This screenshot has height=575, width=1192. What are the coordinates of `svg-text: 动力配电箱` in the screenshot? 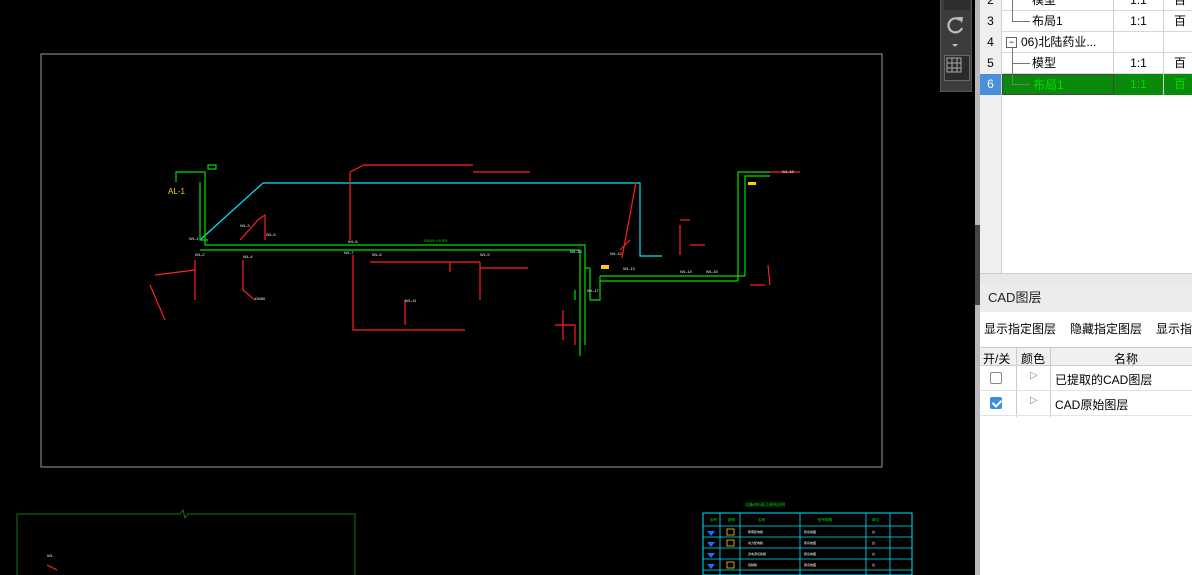 It's located at (755, 542).